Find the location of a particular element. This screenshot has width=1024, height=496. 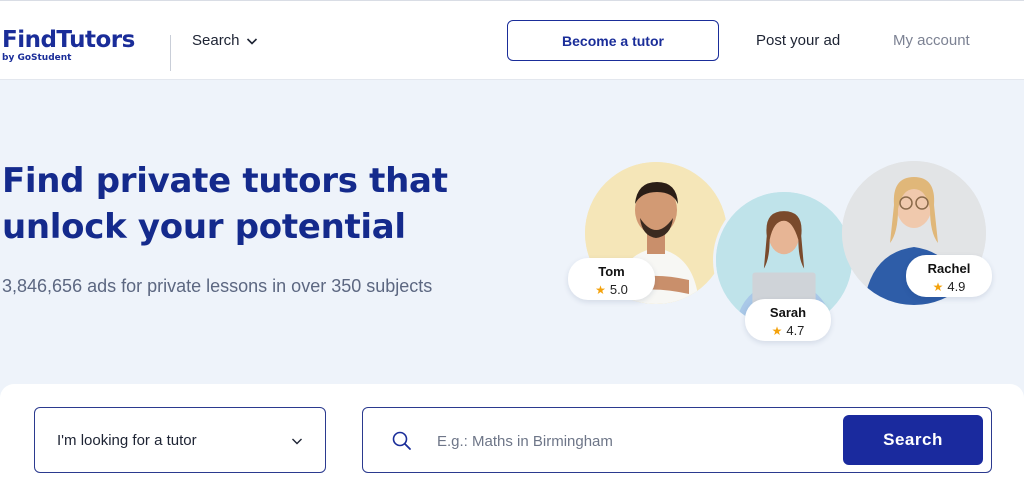

tutor-name: Sarah is located at coordinates (788, 312).